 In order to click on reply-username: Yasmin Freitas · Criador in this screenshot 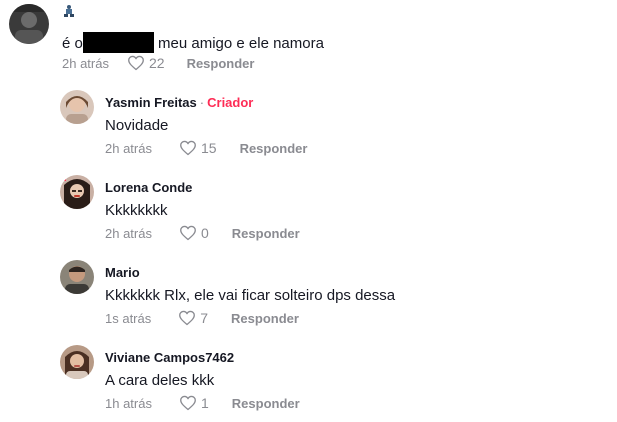, I will do `click(179, 102)`.